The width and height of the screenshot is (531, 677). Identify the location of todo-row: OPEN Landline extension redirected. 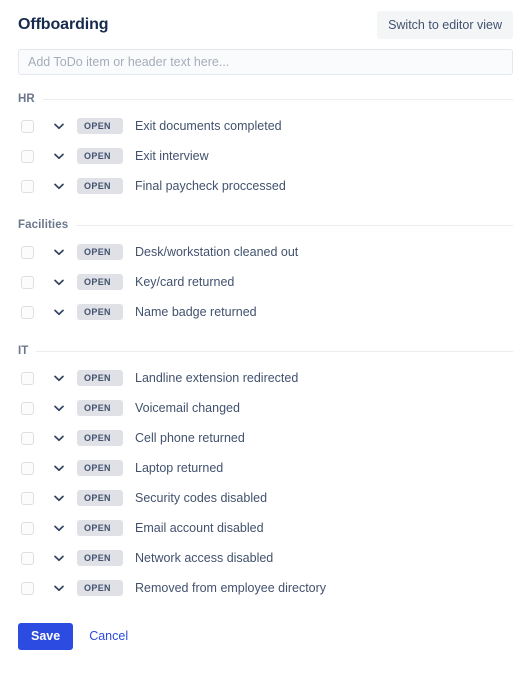
(265, 378).